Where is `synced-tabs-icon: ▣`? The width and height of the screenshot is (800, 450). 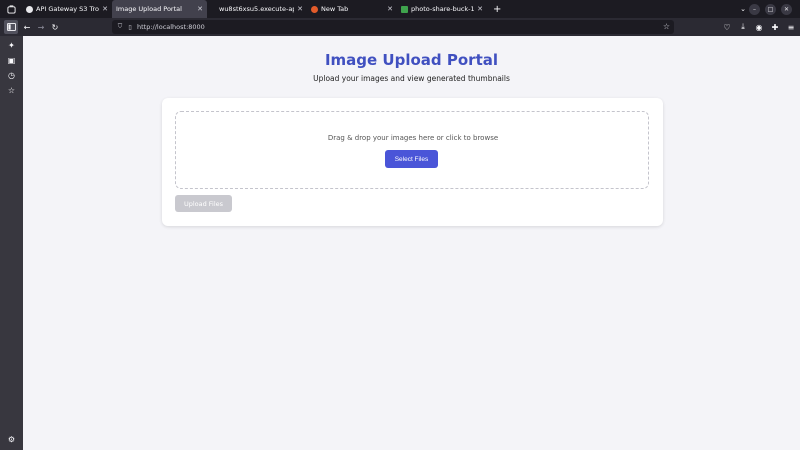 synced-tabs-icon: ▣ is located at coordinates (11, 60).